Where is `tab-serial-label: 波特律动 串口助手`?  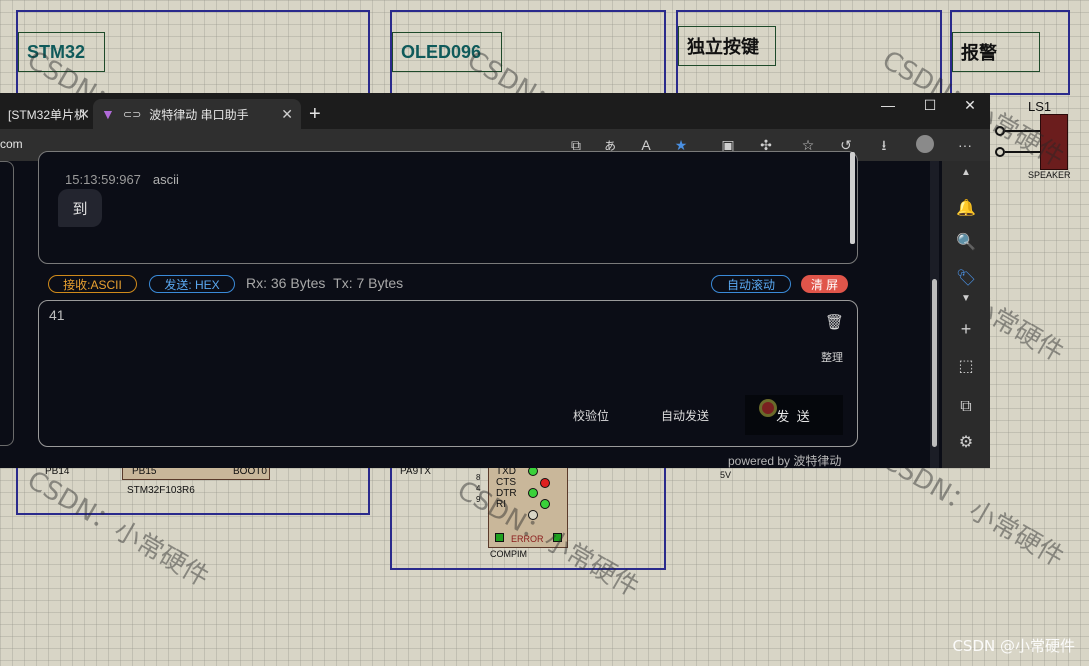
tab-serial-label: 波特律动 串口助手 is located at coordinates (199, 114).